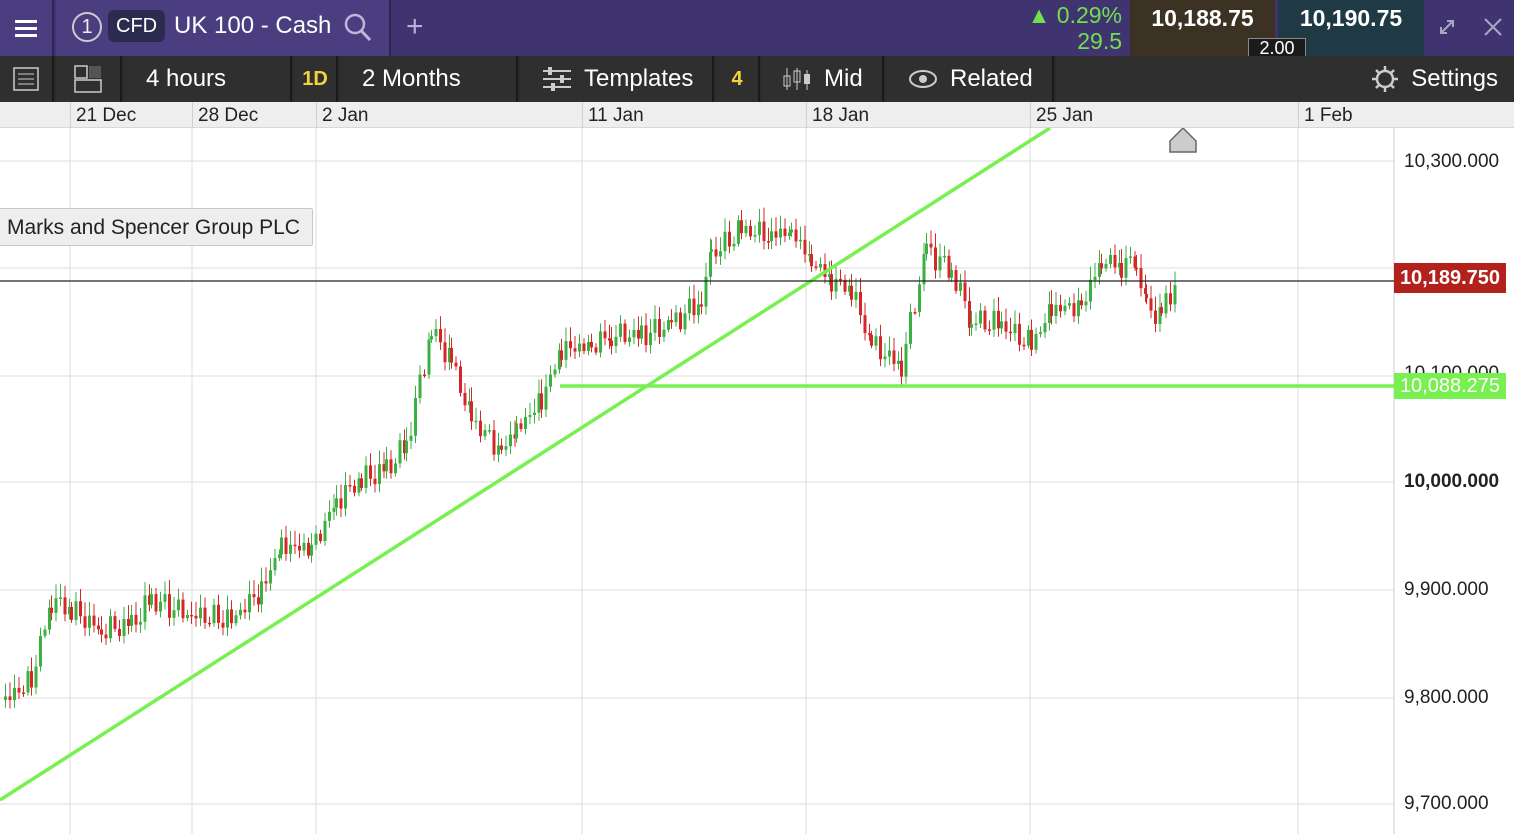 This screenshot has height=834, width=1514. What do you see at coordinates (616, 115) in the screenshot?
I see `date-label: 11 Jan` at bounding box center [616, 115].